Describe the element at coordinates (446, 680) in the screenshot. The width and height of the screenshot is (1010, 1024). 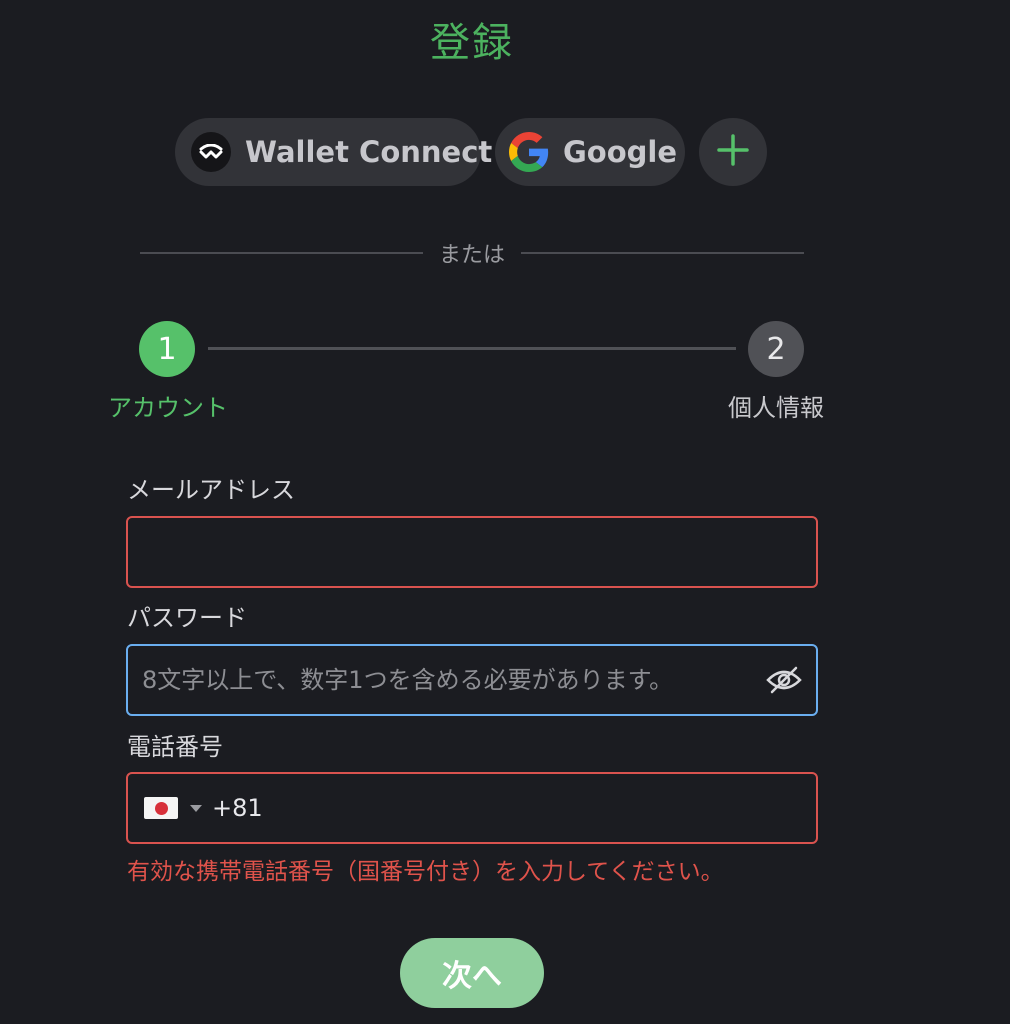
I see `password-field` at that location.